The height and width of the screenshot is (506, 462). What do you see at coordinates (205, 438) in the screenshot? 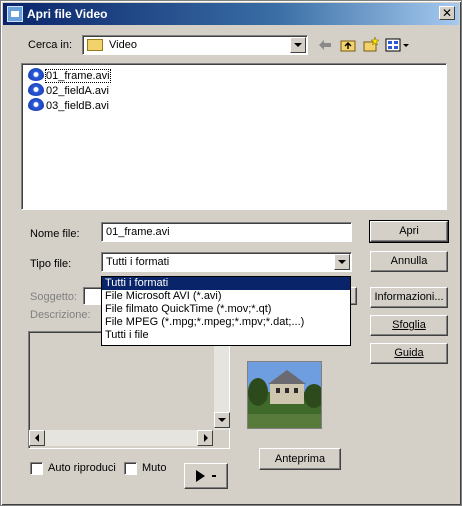
I see `scroll-right-icon` at bounding box center [205, 438].